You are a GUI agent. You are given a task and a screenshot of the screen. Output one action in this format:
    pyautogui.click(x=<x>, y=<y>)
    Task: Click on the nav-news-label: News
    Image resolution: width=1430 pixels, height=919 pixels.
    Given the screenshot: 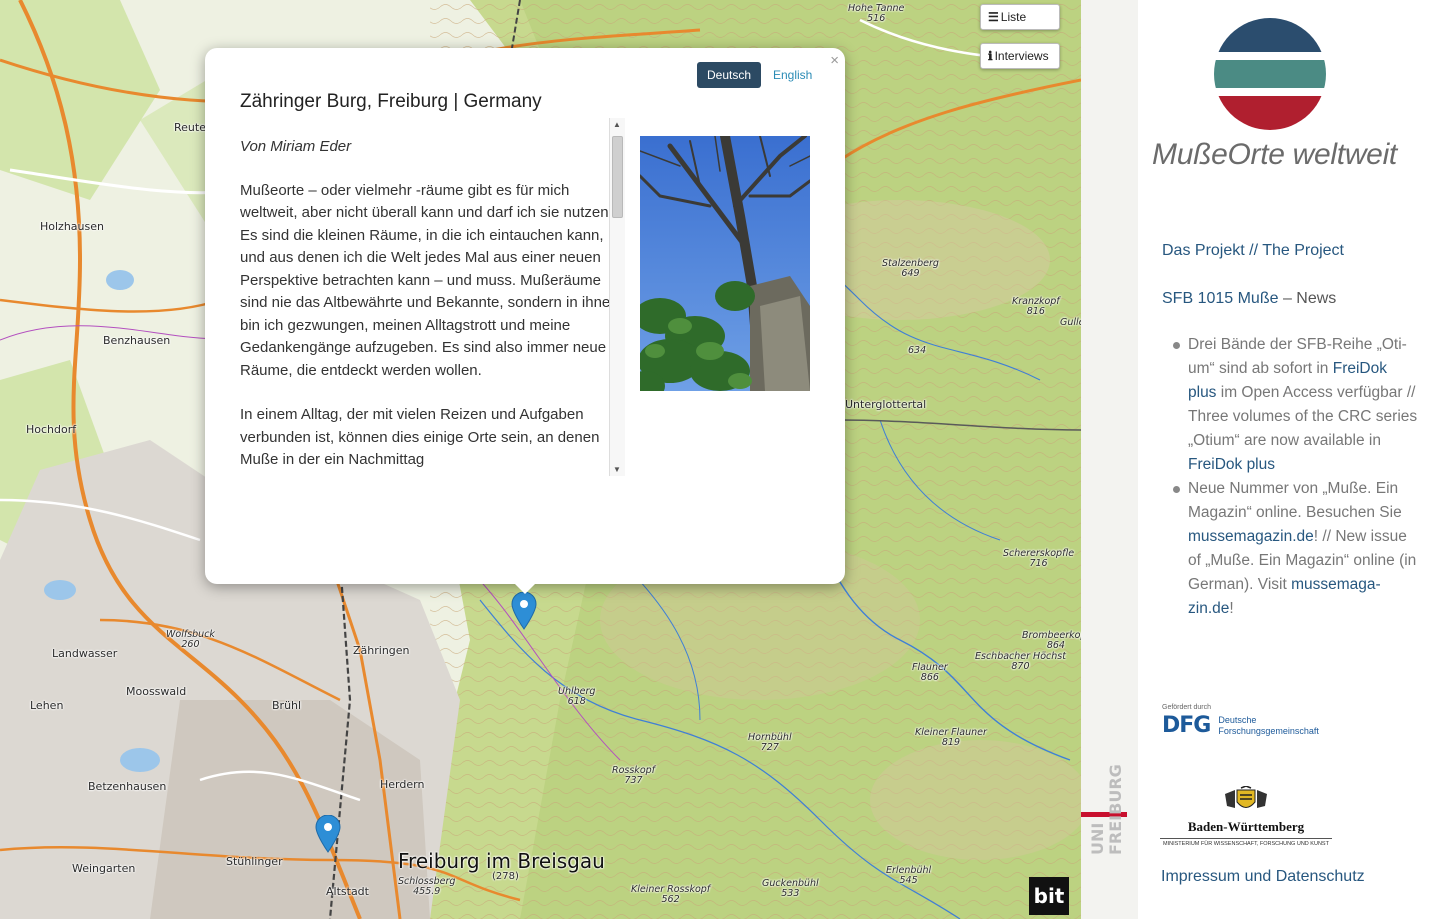 What is the action you would take?
    pyautogui.click(x=1316, y=298)
    